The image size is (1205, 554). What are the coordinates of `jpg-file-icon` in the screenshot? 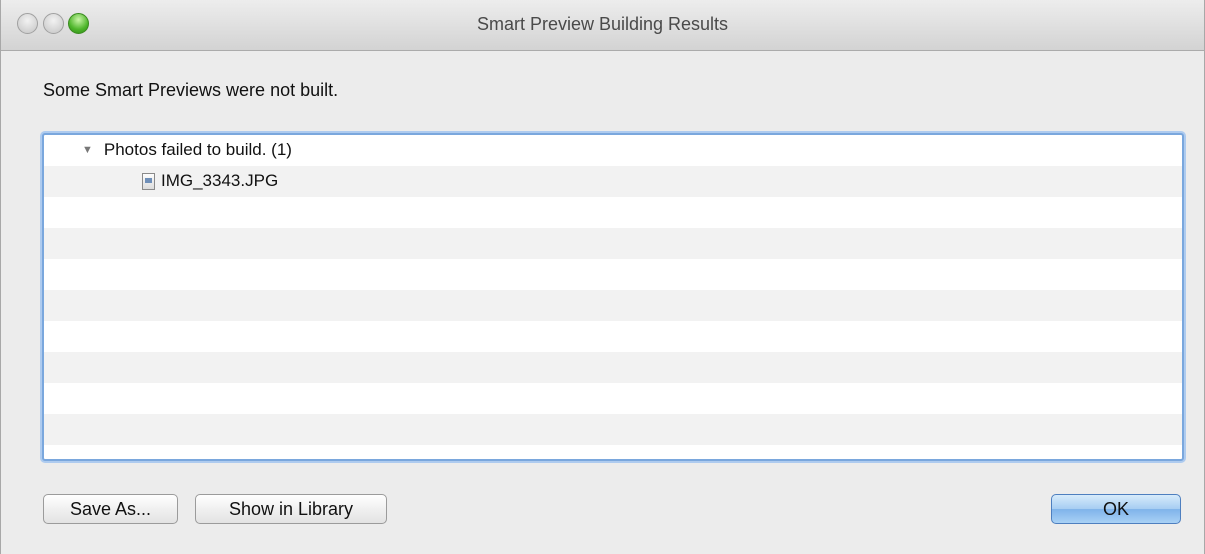 It's located at (148, 181).